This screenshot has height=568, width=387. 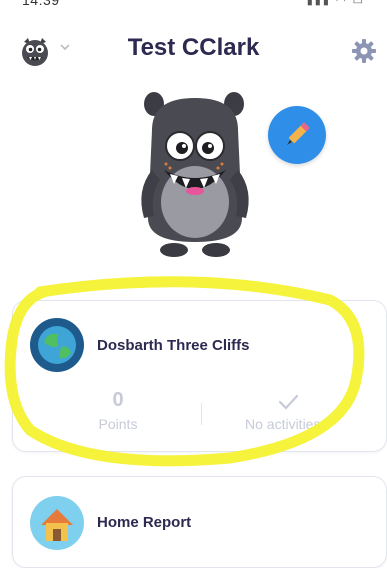 What do you see at coordinates (335, 3) in the screenshot?
I see `status-indicators: ▮▮▮ ◠ ▭` at bounding box center [335, 3].